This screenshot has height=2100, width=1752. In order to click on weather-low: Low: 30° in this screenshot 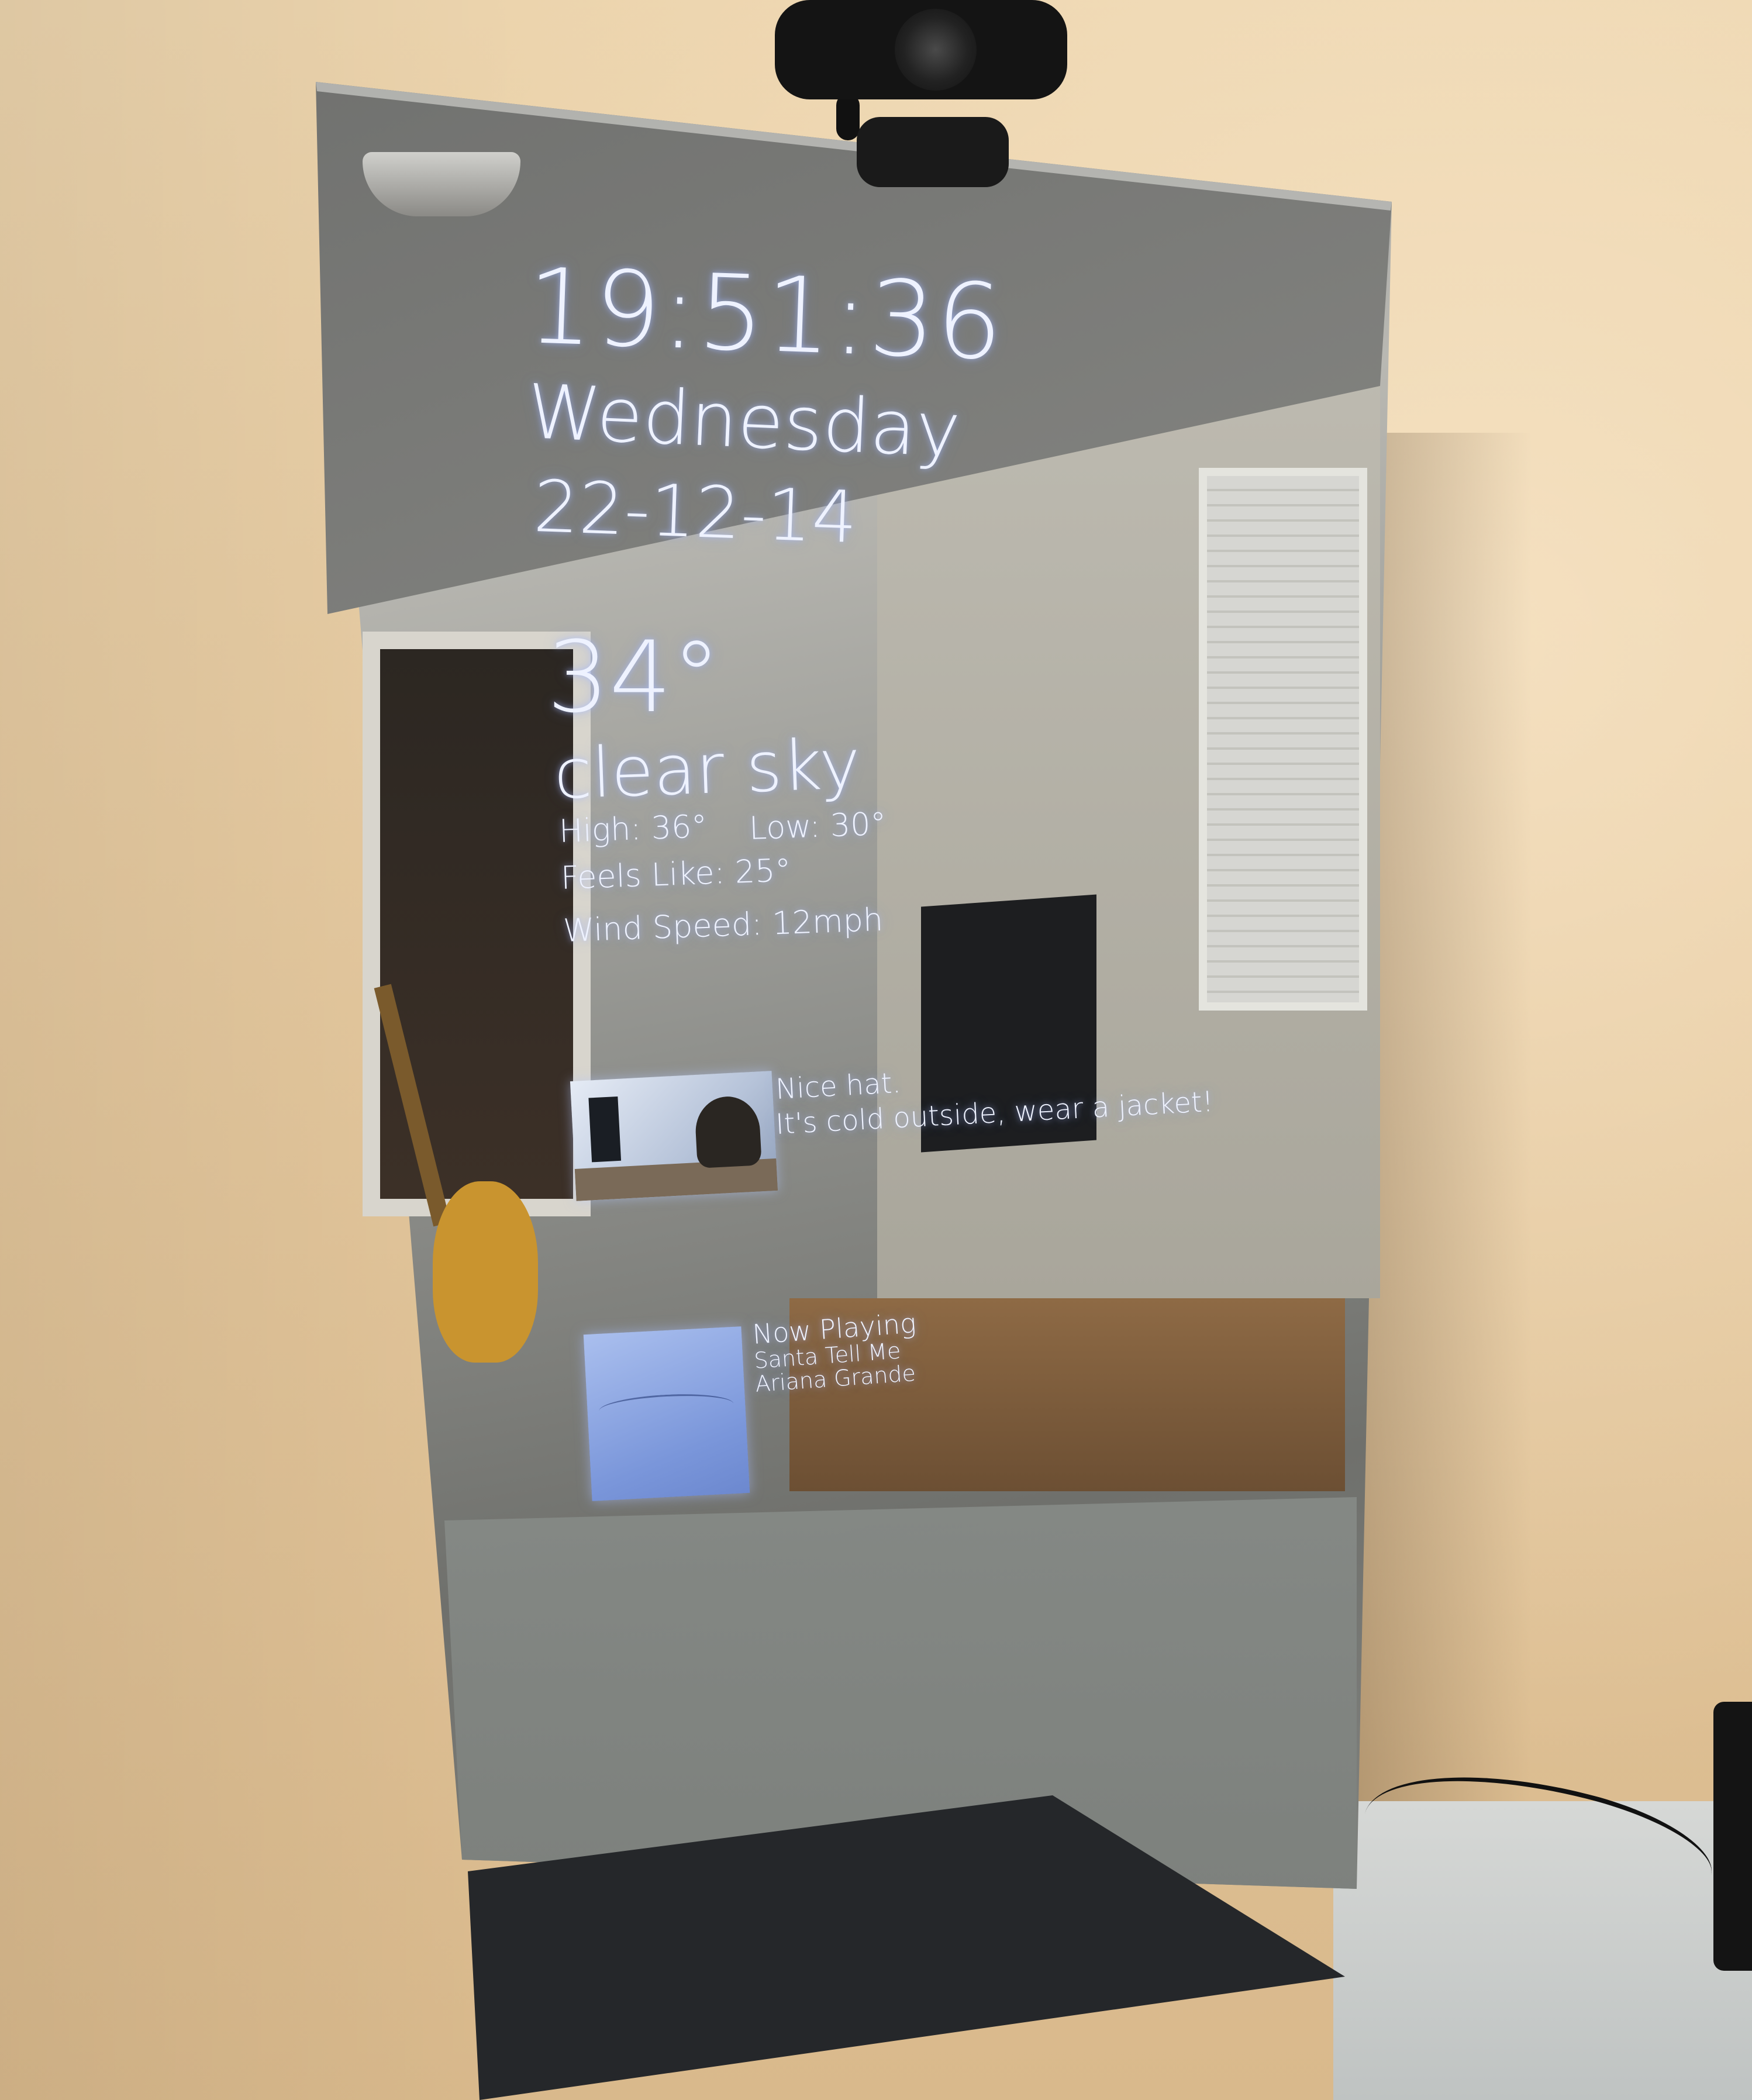, I will do `click(818, 826)`.